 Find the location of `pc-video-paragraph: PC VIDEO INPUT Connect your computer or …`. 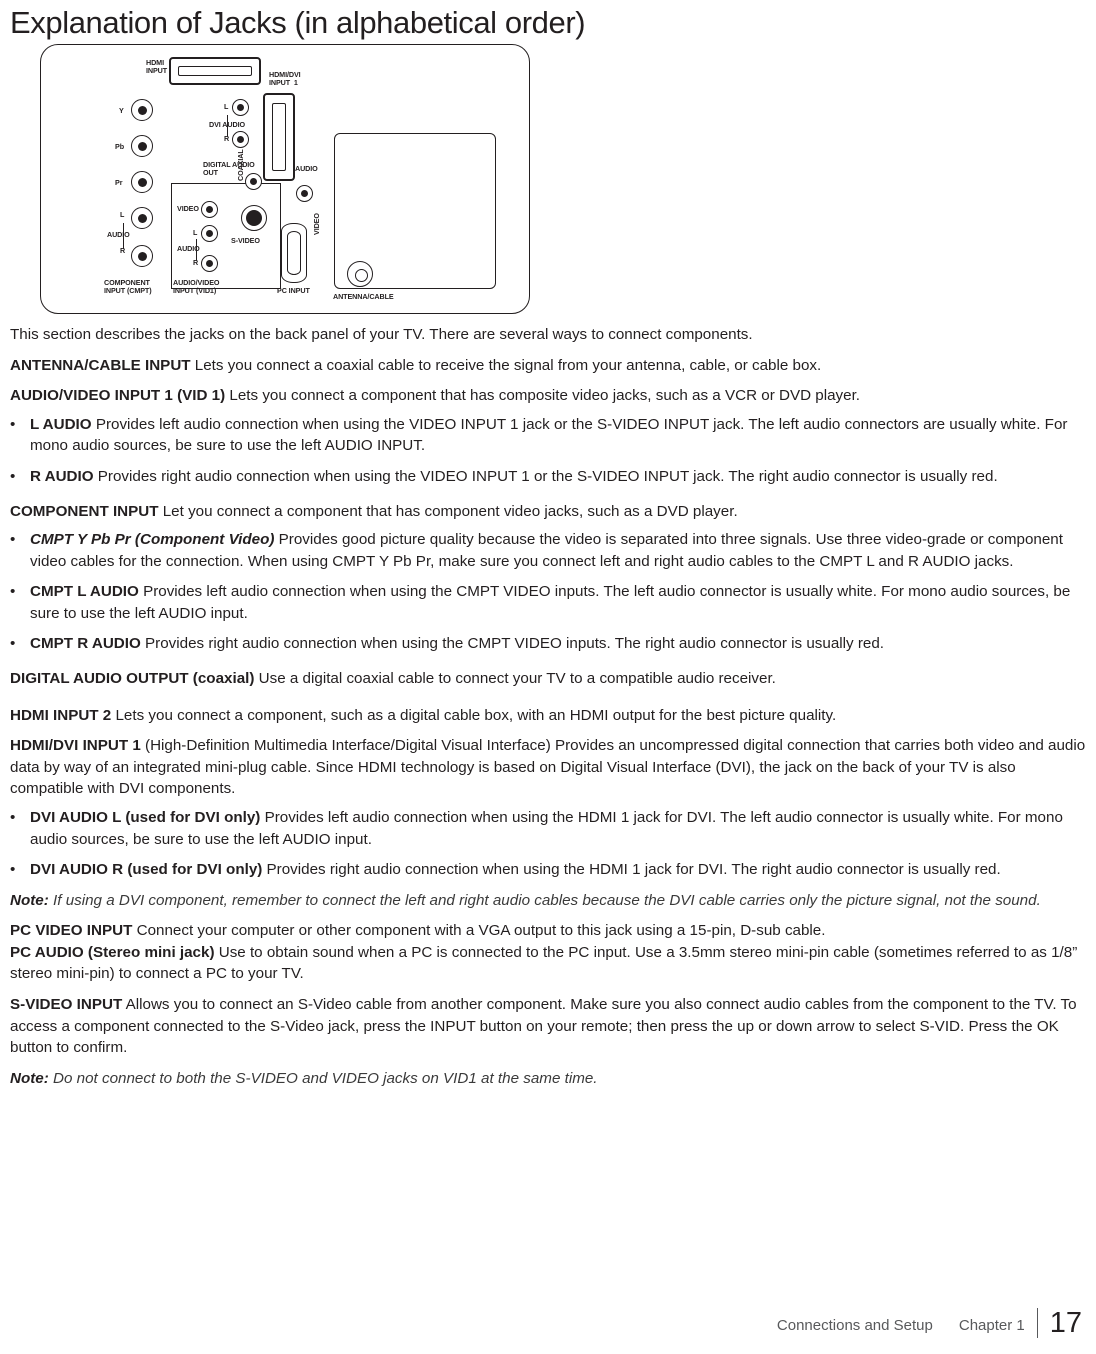

pc-video-paragraph: PC VIDEO INPUT Connect your computer or … is located at coordinates (548, 931).